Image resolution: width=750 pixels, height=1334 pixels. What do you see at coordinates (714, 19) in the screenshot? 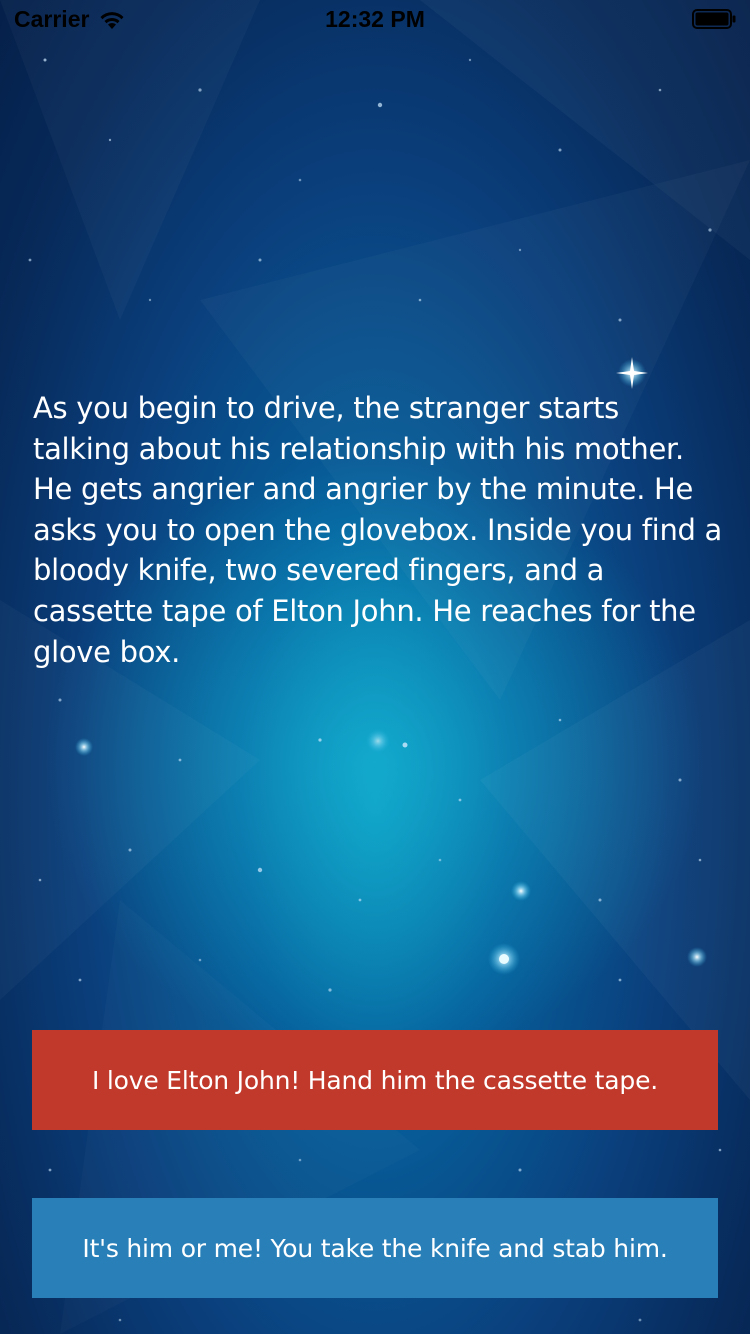
I see `battery-icon` at bounding box center [714, 19].